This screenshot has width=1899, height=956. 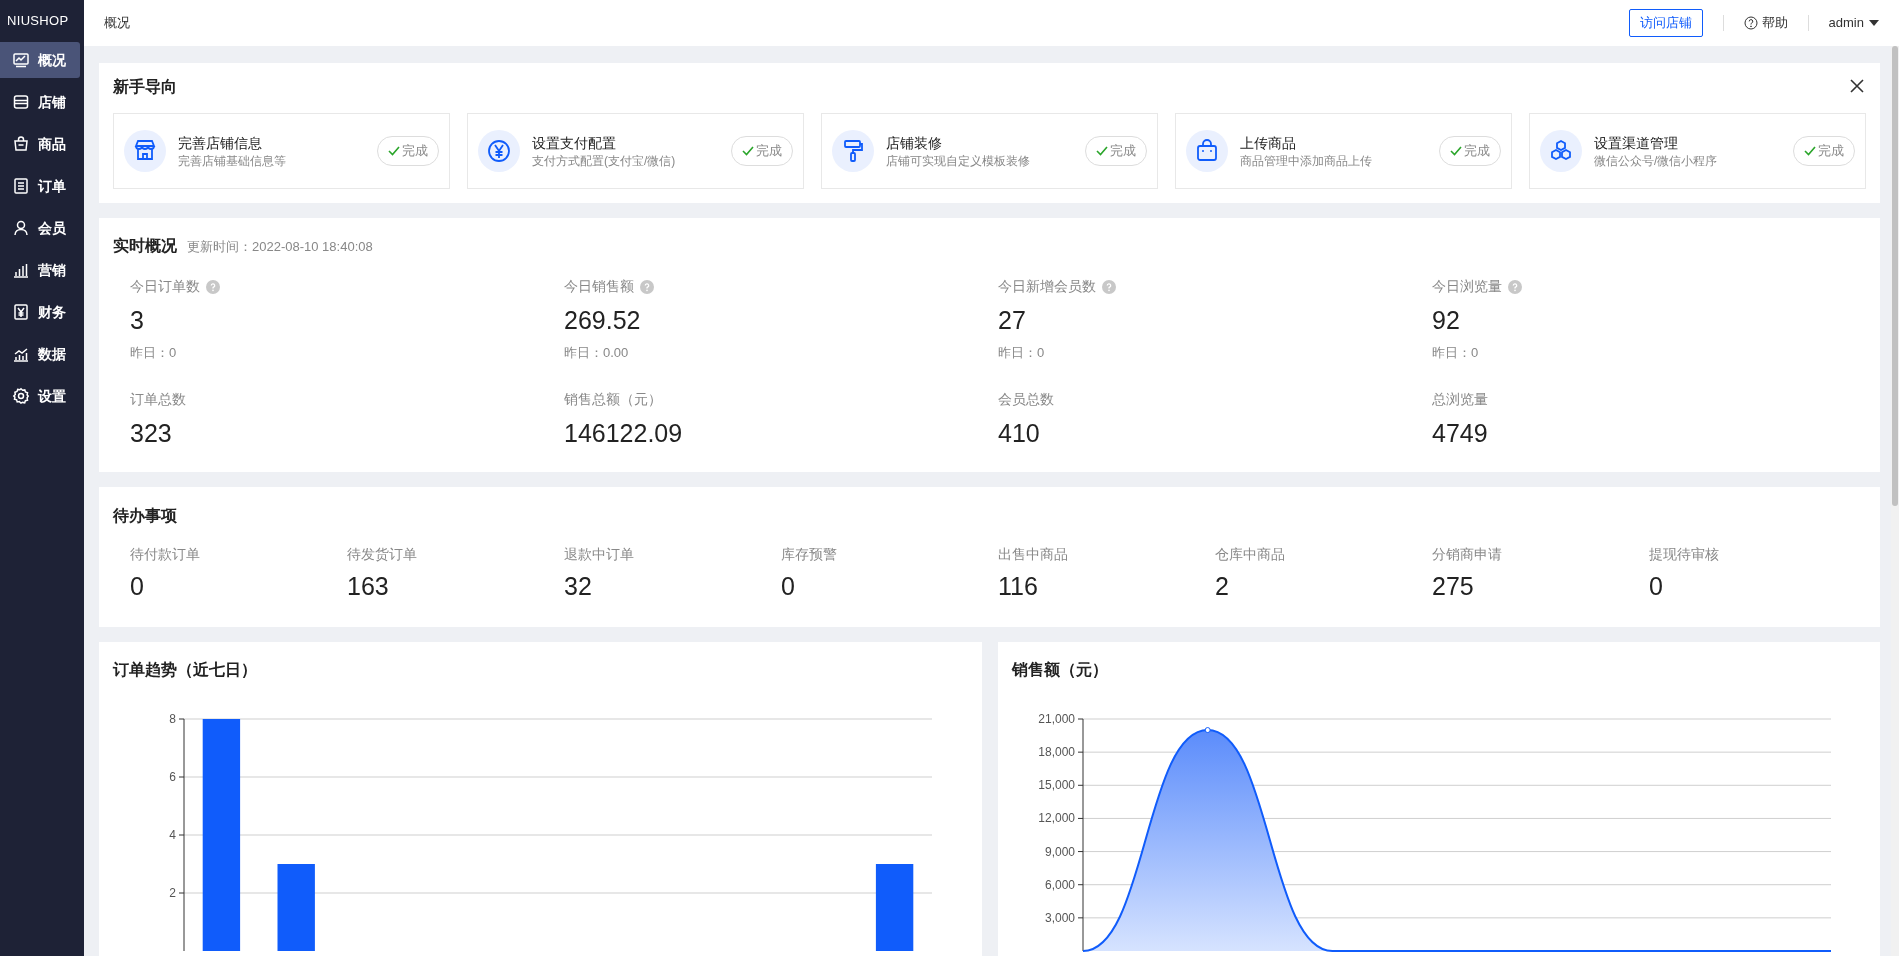 I want to click on stat-label: 今日浏览量, so click(x=1467, y=286).